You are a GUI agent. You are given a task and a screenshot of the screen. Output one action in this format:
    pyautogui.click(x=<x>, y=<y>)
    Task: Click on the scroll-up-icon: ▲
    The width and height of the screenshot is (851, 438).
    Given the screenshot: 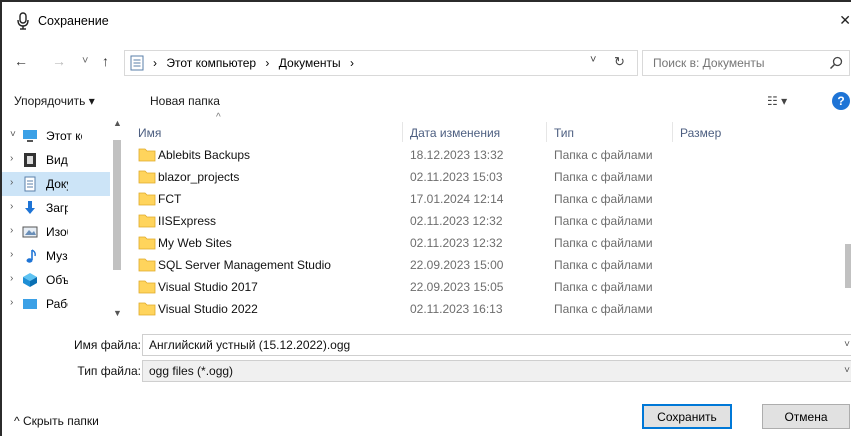 What is the action you would take?
    pyautogui.click(x=117, y=123)
    